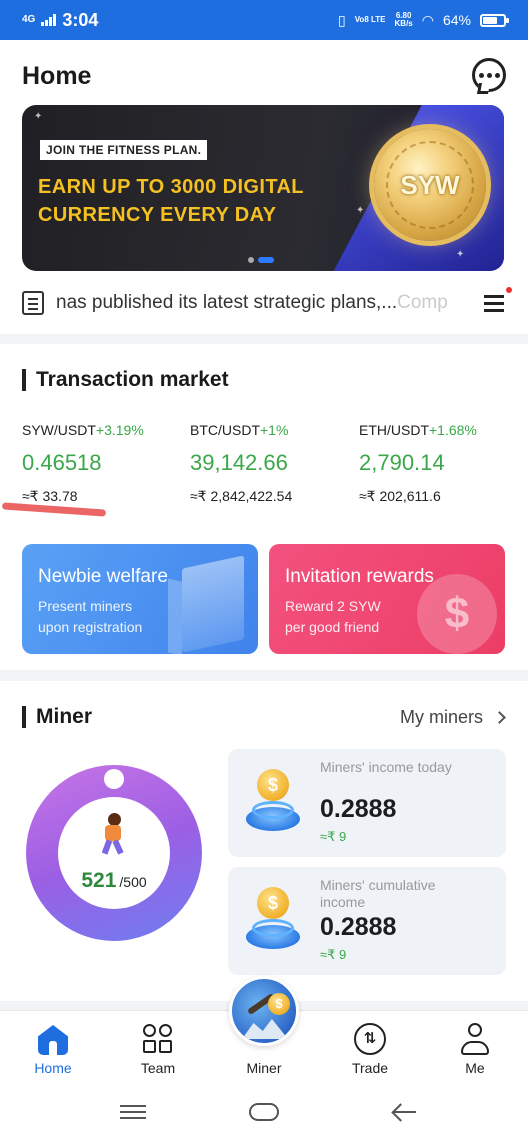 This screenshot has width=528, height=1144. I want to click on promo-line1: Present miners, so click(85, 606).